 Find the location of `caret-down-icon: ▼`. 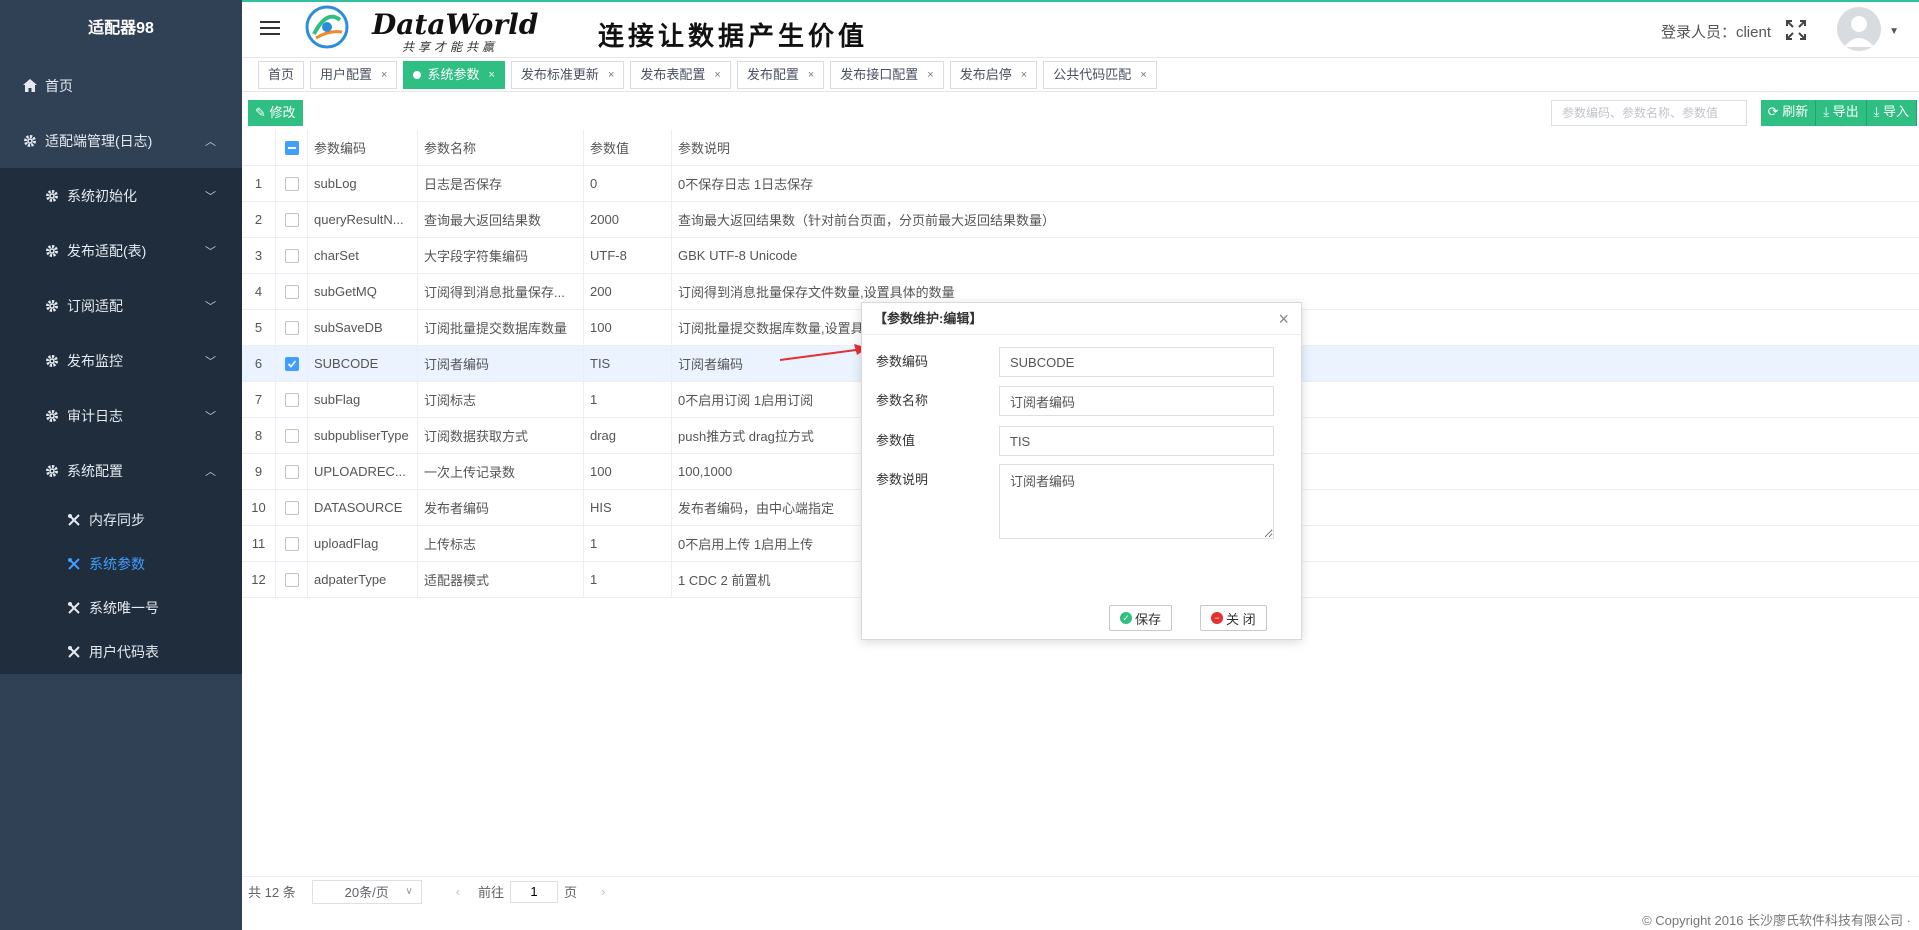

caret-down-icon: ▼ is located at coordinates (1894, 31).